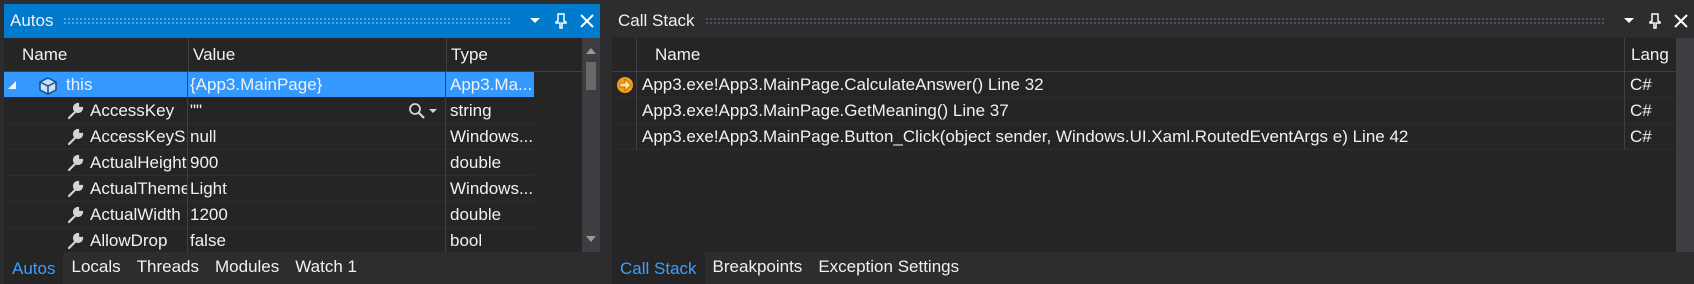 The width and height of the screenshot is (1694, 284). What do you see at coordinates (658, 268) in the screenshot?
I see `tab-call-stack: Call Stack` at bounding box center [658, 268].